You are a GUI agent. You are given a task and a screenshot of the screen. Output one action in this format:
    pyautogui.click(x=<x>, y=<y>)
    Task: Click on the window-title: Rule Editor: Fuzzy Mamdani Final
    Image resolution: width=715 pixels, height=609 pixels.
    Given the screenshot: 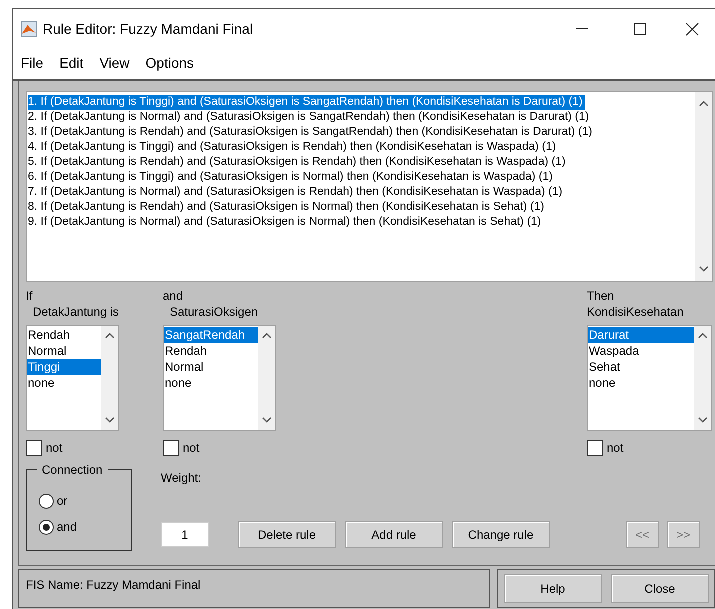 What is the action you would take?
    pyautogui.click(x=148, y=29)
    